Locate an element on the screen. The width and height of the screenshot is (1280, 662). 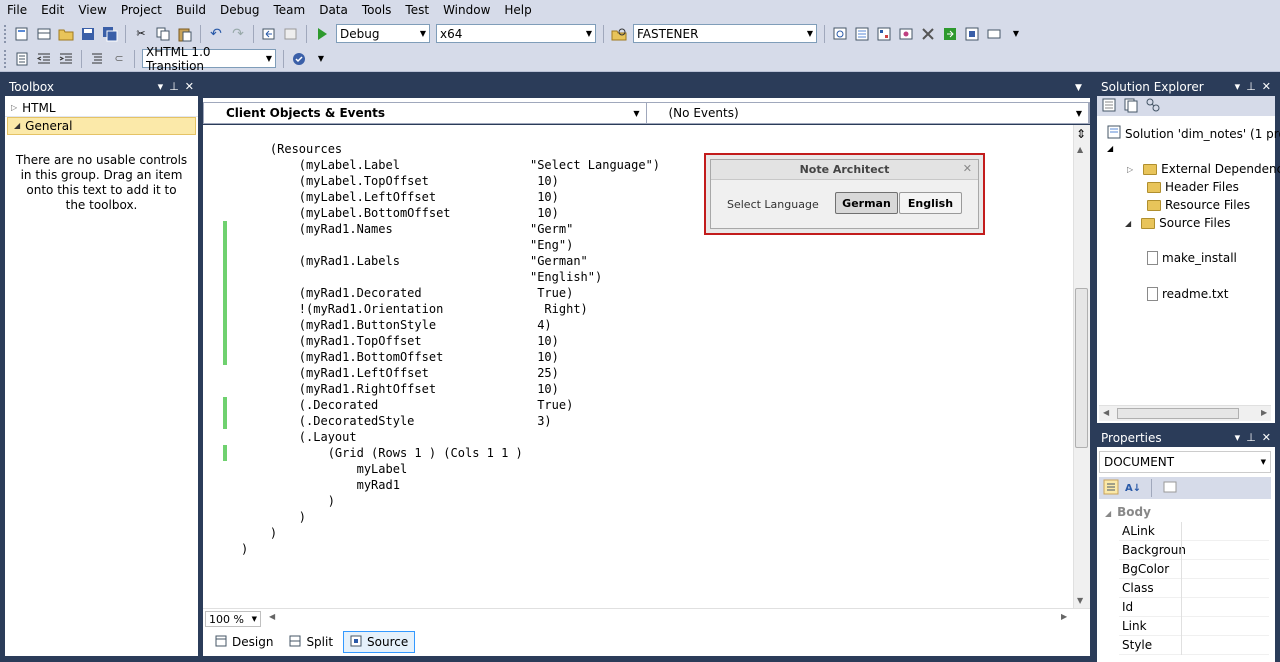
start-page-icon is located at coordinates (950, 34).